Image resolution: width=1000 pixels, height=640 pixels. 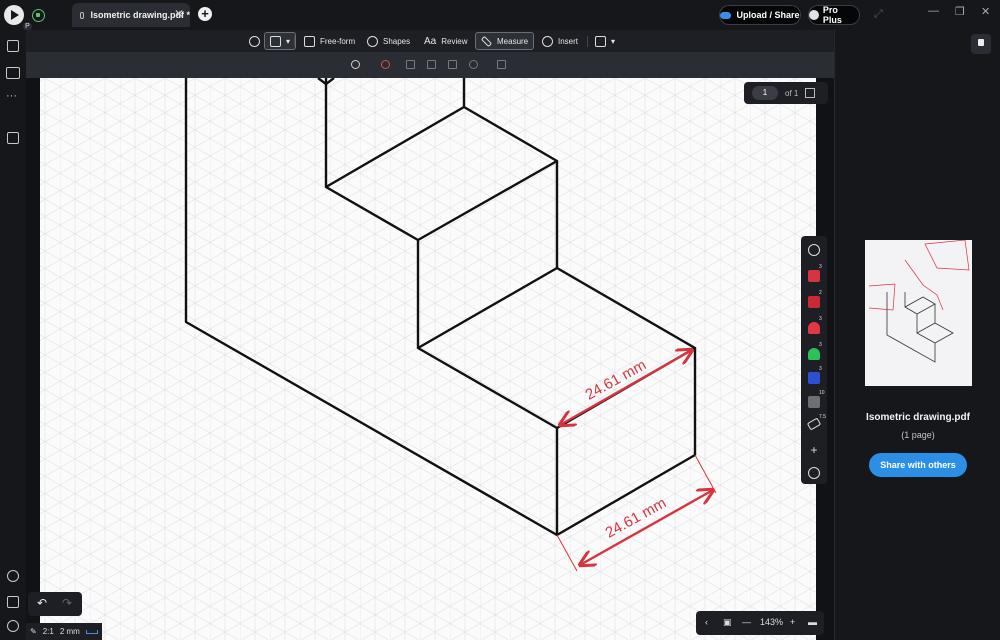 I want to click on plus-circle-icon, so click(x=547, y=41).